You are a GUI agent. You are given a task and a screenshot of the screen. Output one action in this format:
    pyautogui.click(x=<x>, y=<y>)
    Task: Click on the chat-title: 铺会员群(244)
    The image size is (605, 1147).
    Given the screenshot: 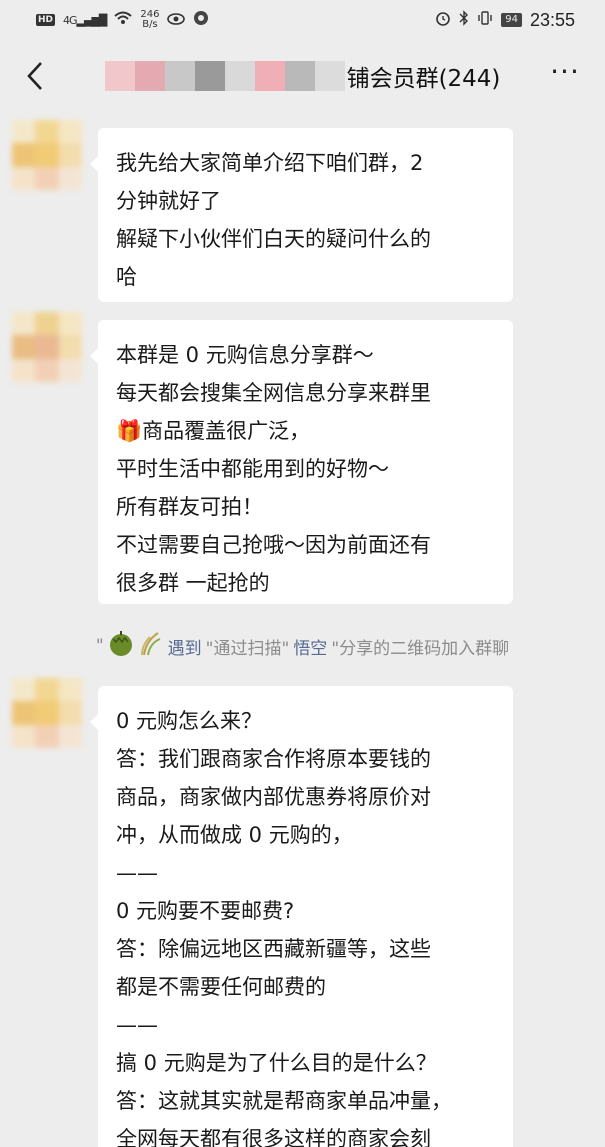 What is the action you would take?
    pyautogui.click(x=423, y=79)
    